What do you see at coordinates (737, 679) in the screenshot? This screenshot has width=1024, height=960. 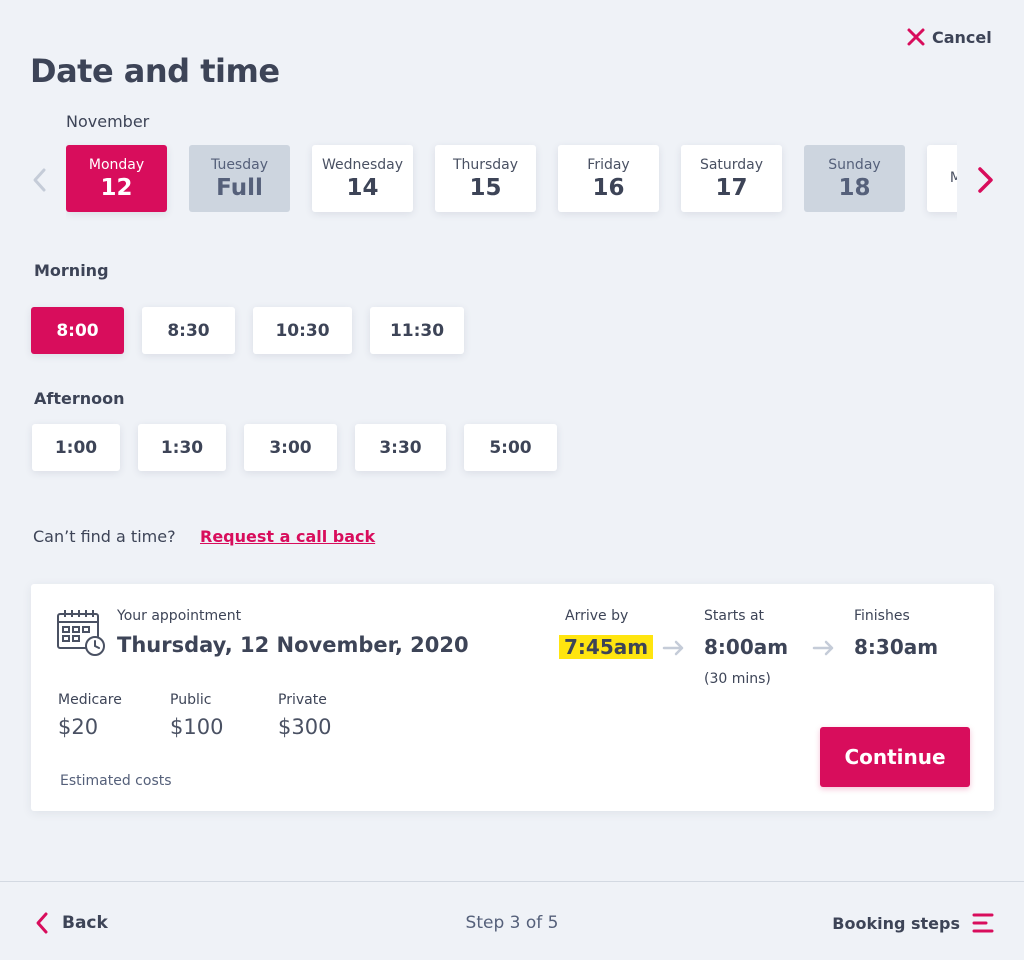 I see `duration: (30 mins)` at bounding box center [737, 679].